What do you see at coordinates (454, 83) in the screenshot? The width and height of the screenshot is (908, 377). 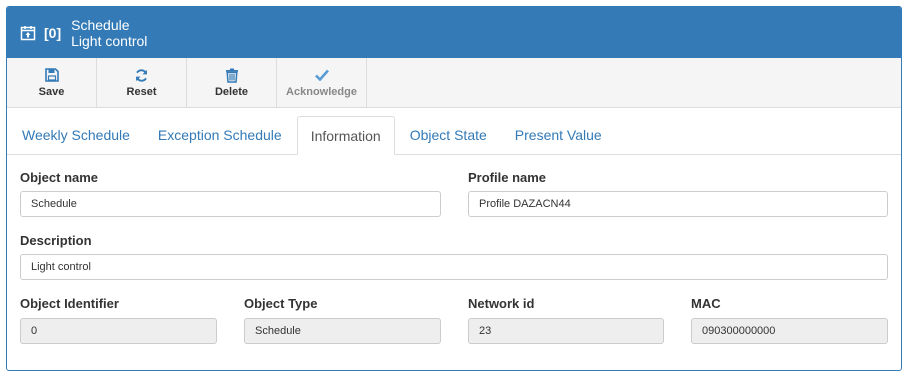 I see `toolbar: Save Reset Delete Acknowledge` at bounding box center [454, 83].